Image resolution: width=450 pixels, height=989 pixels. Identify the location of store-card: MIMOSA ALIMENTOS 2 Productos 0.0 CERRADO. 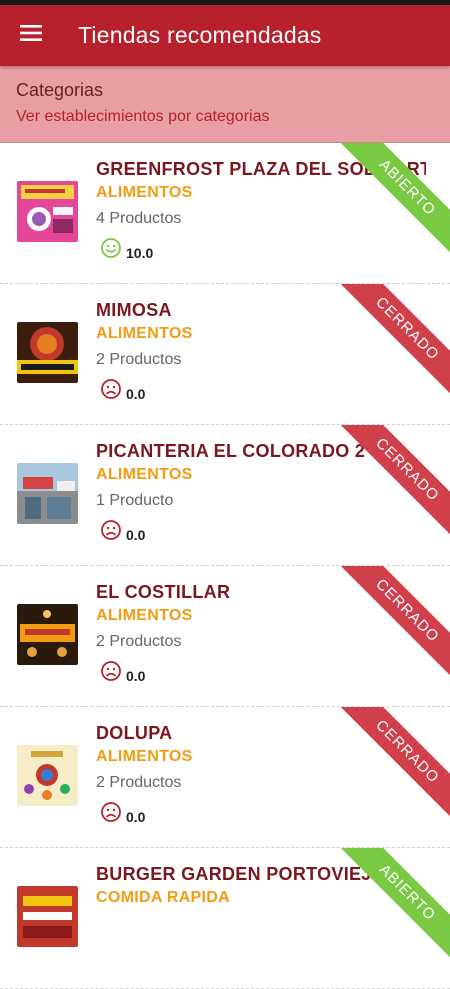
(225, 354).